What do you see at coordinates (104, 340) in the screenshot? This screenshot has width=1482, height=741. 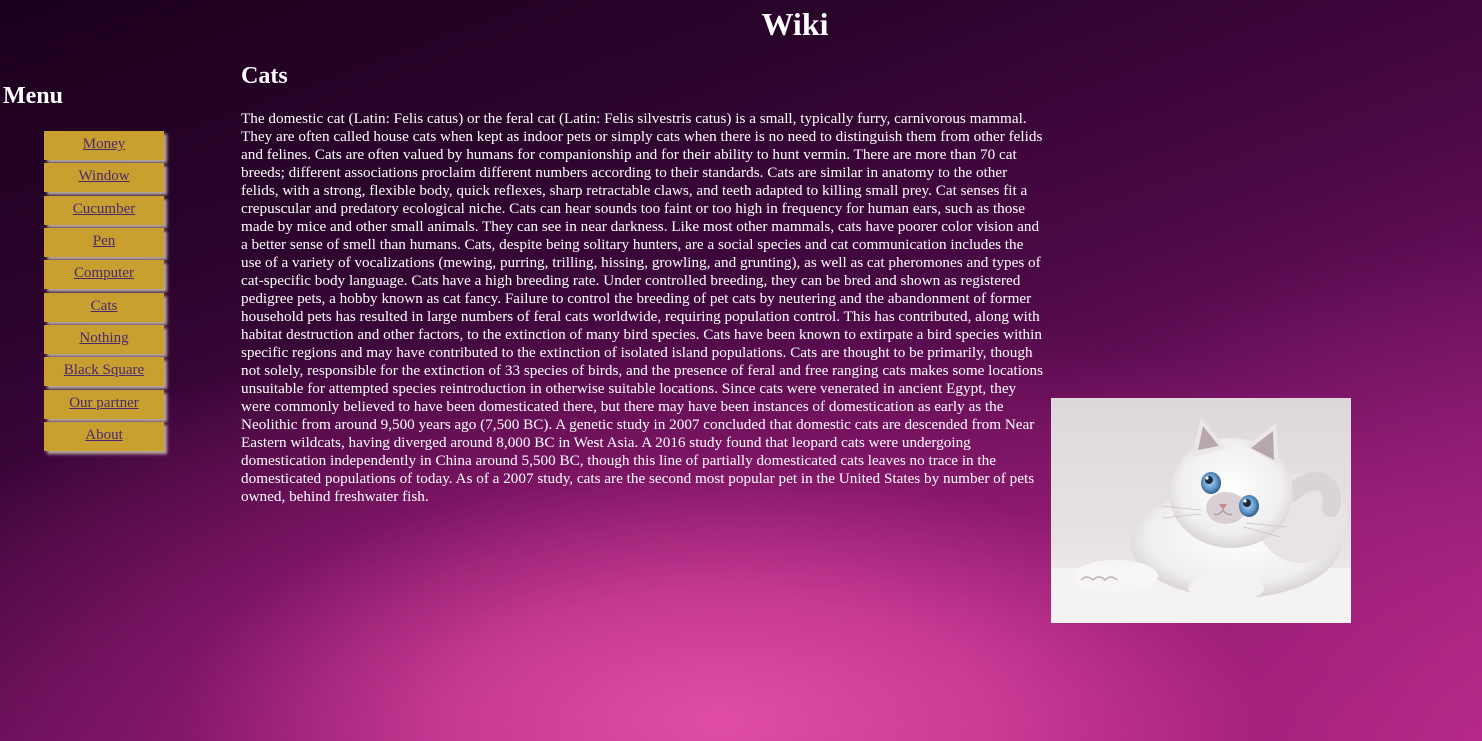 I see `menu-item-nothing: Nothing` at bounding box center [104, 340].